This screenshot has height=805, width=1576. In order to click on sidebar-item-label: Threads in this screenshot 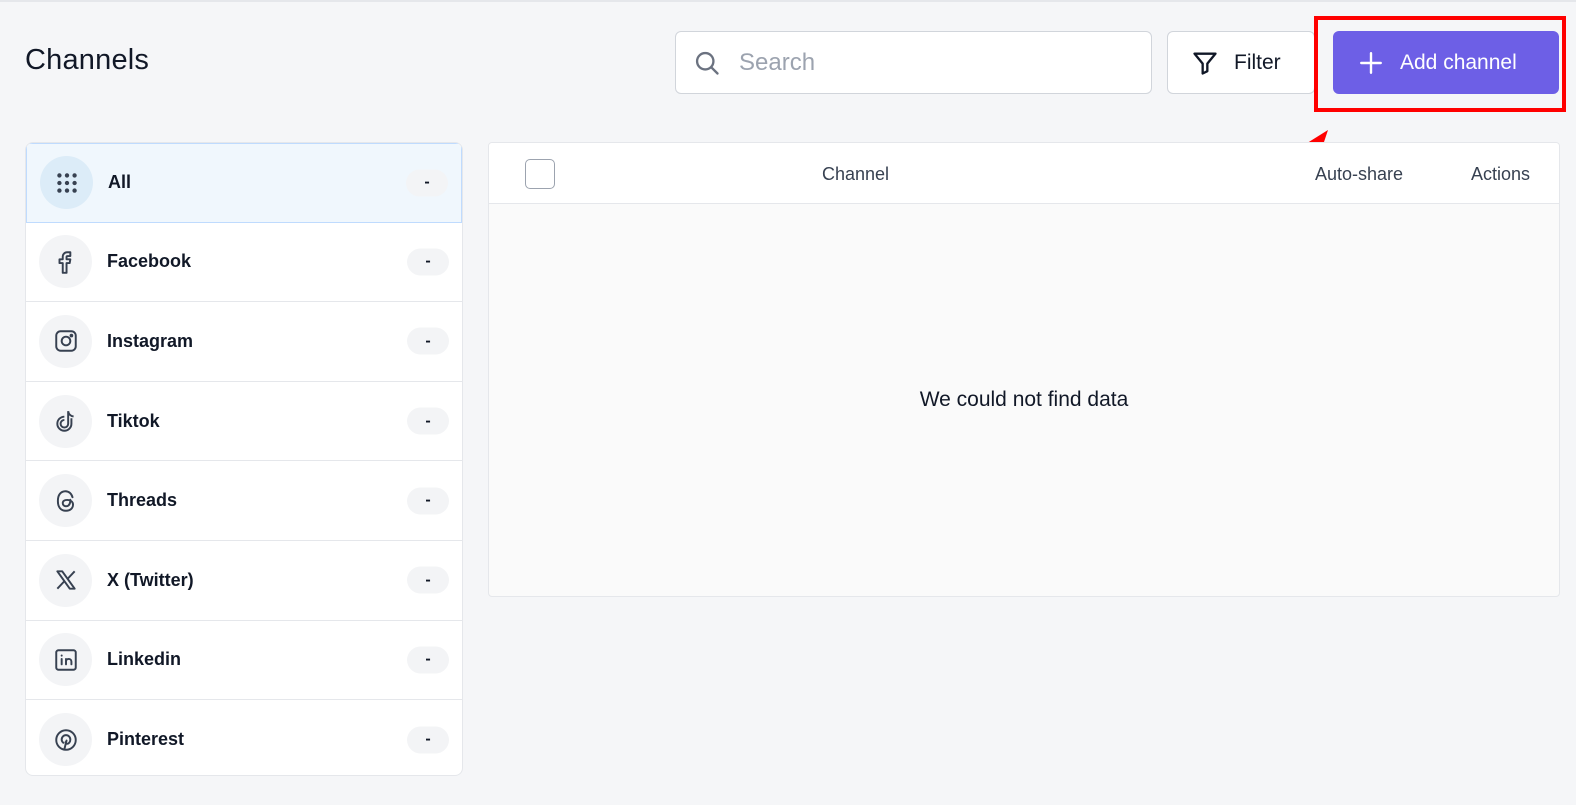, I will do `click(142, 500)`.